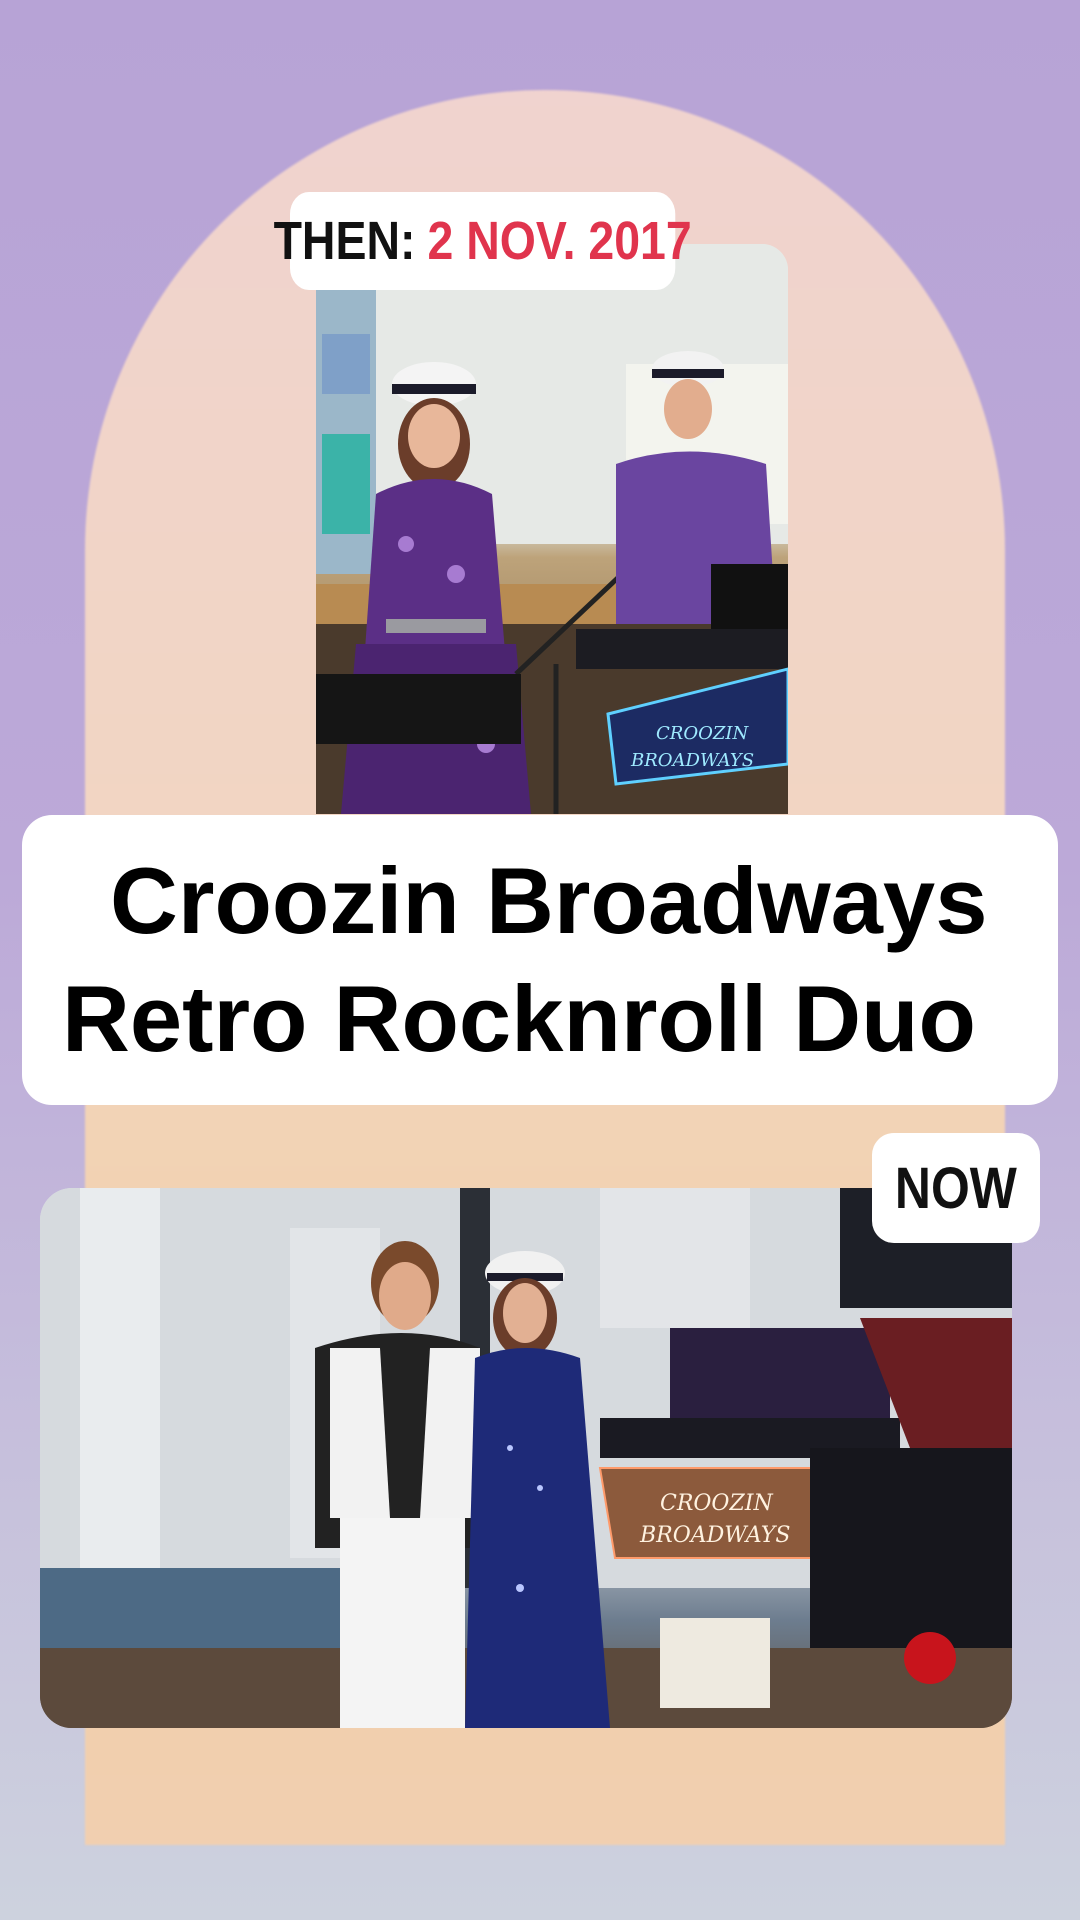  What do you see at coordinates (549, 900) in the screenshot?
I see `title-line-1: Croozin Broadways` at bounding box center [549, 900].